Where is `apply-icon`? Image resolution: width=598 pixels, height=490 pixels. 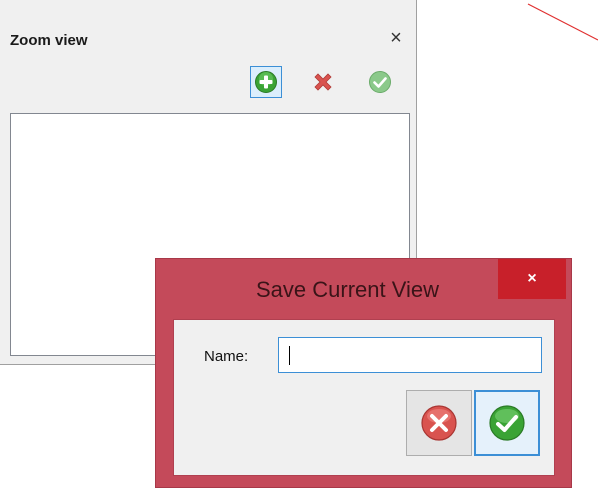 apply-icon is located at coordinates (380, 82).